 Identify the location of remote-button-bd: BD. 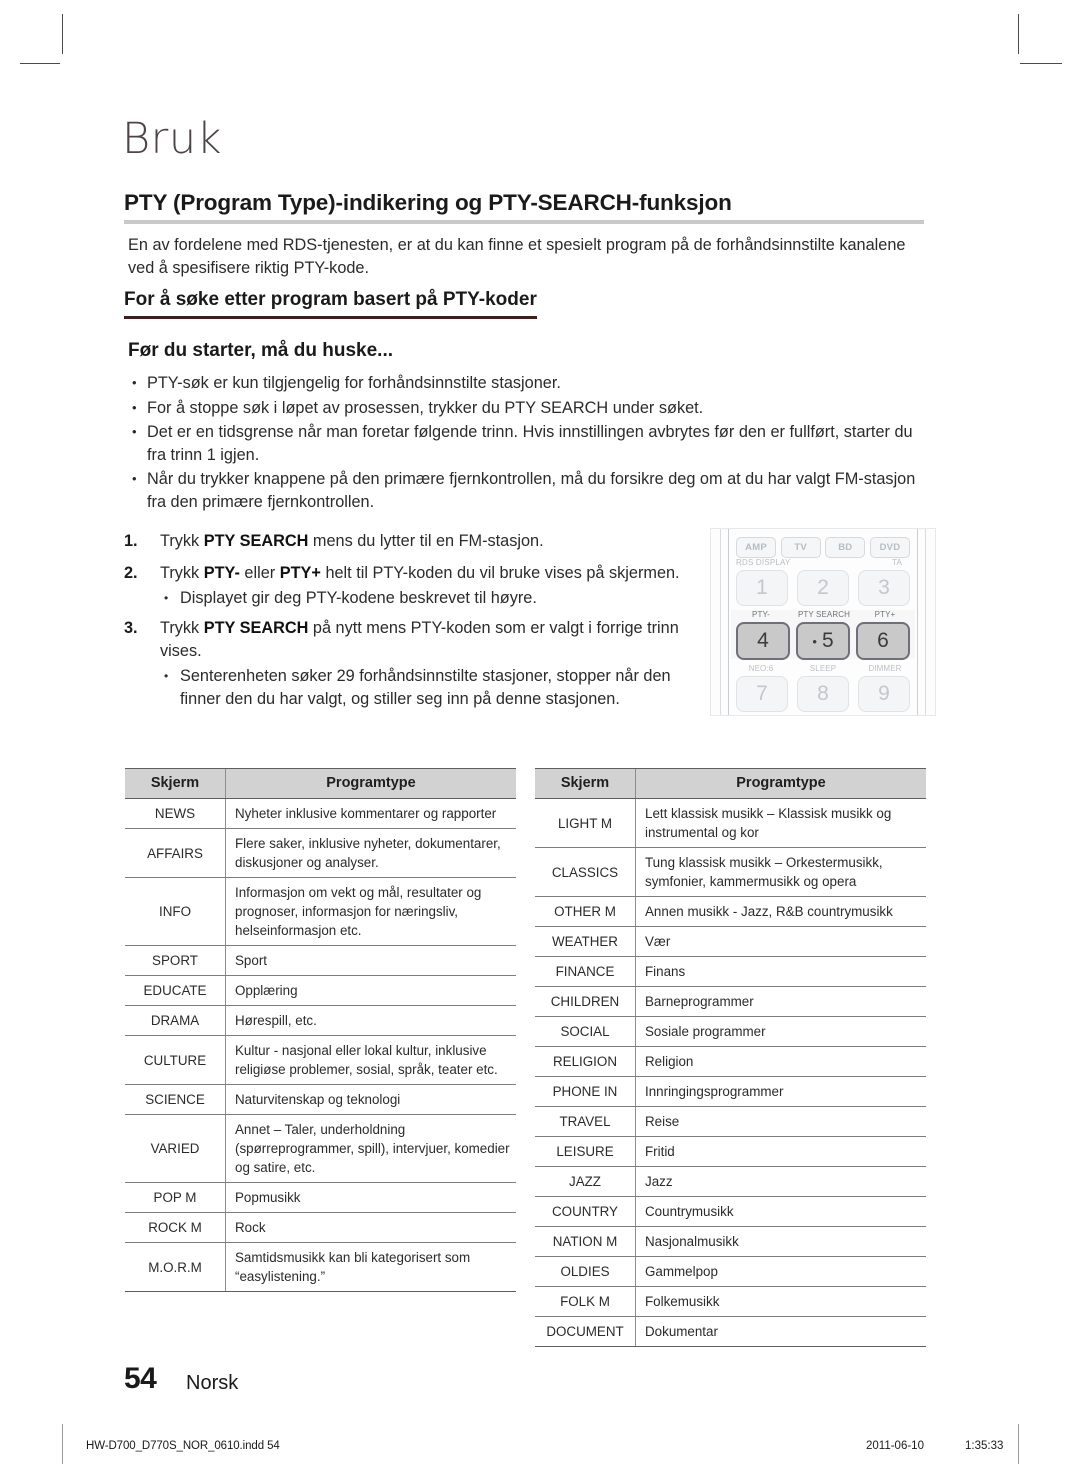
(845, 547).